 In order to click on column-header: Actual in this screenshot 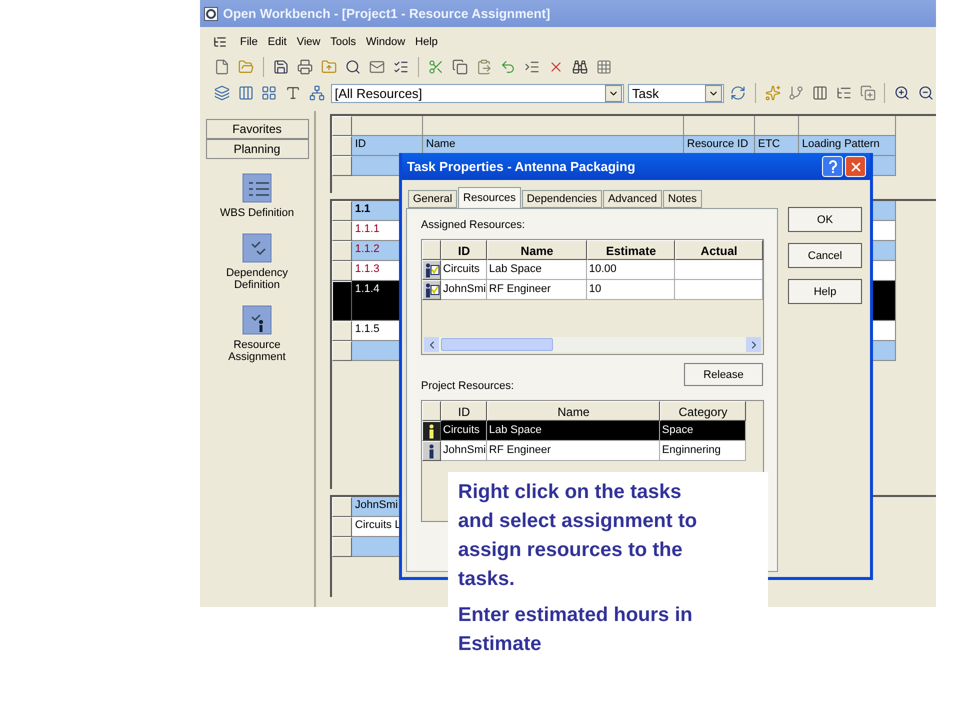, I will do `click(719, 250)`.